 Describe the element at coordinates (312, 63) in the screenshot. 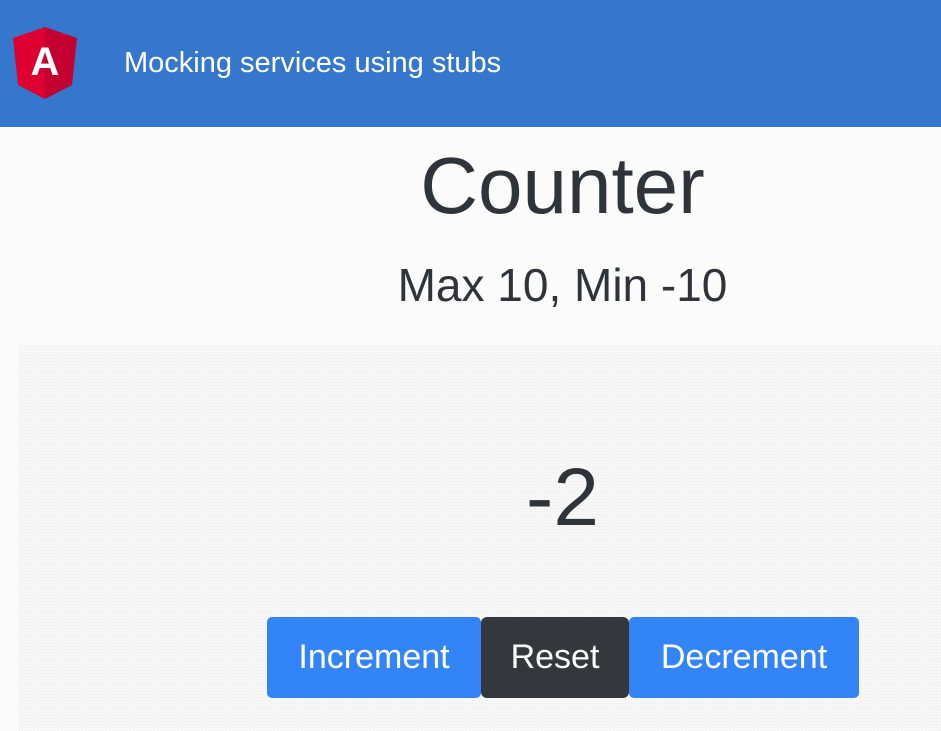

I see `app-title: Mocking services using stubs` at that location.